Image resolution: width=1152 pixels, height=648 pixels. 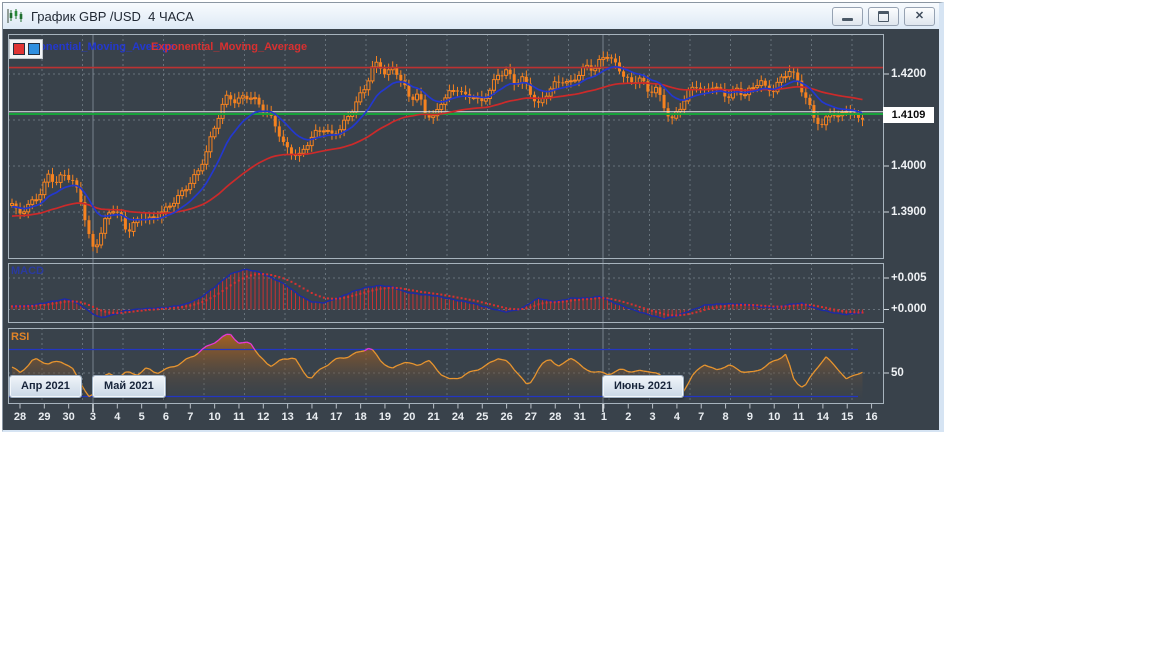 What do you see at coordinates (436, 368) in the screenshot?
I see `rsi-layer` at bounding box center [436, 368].